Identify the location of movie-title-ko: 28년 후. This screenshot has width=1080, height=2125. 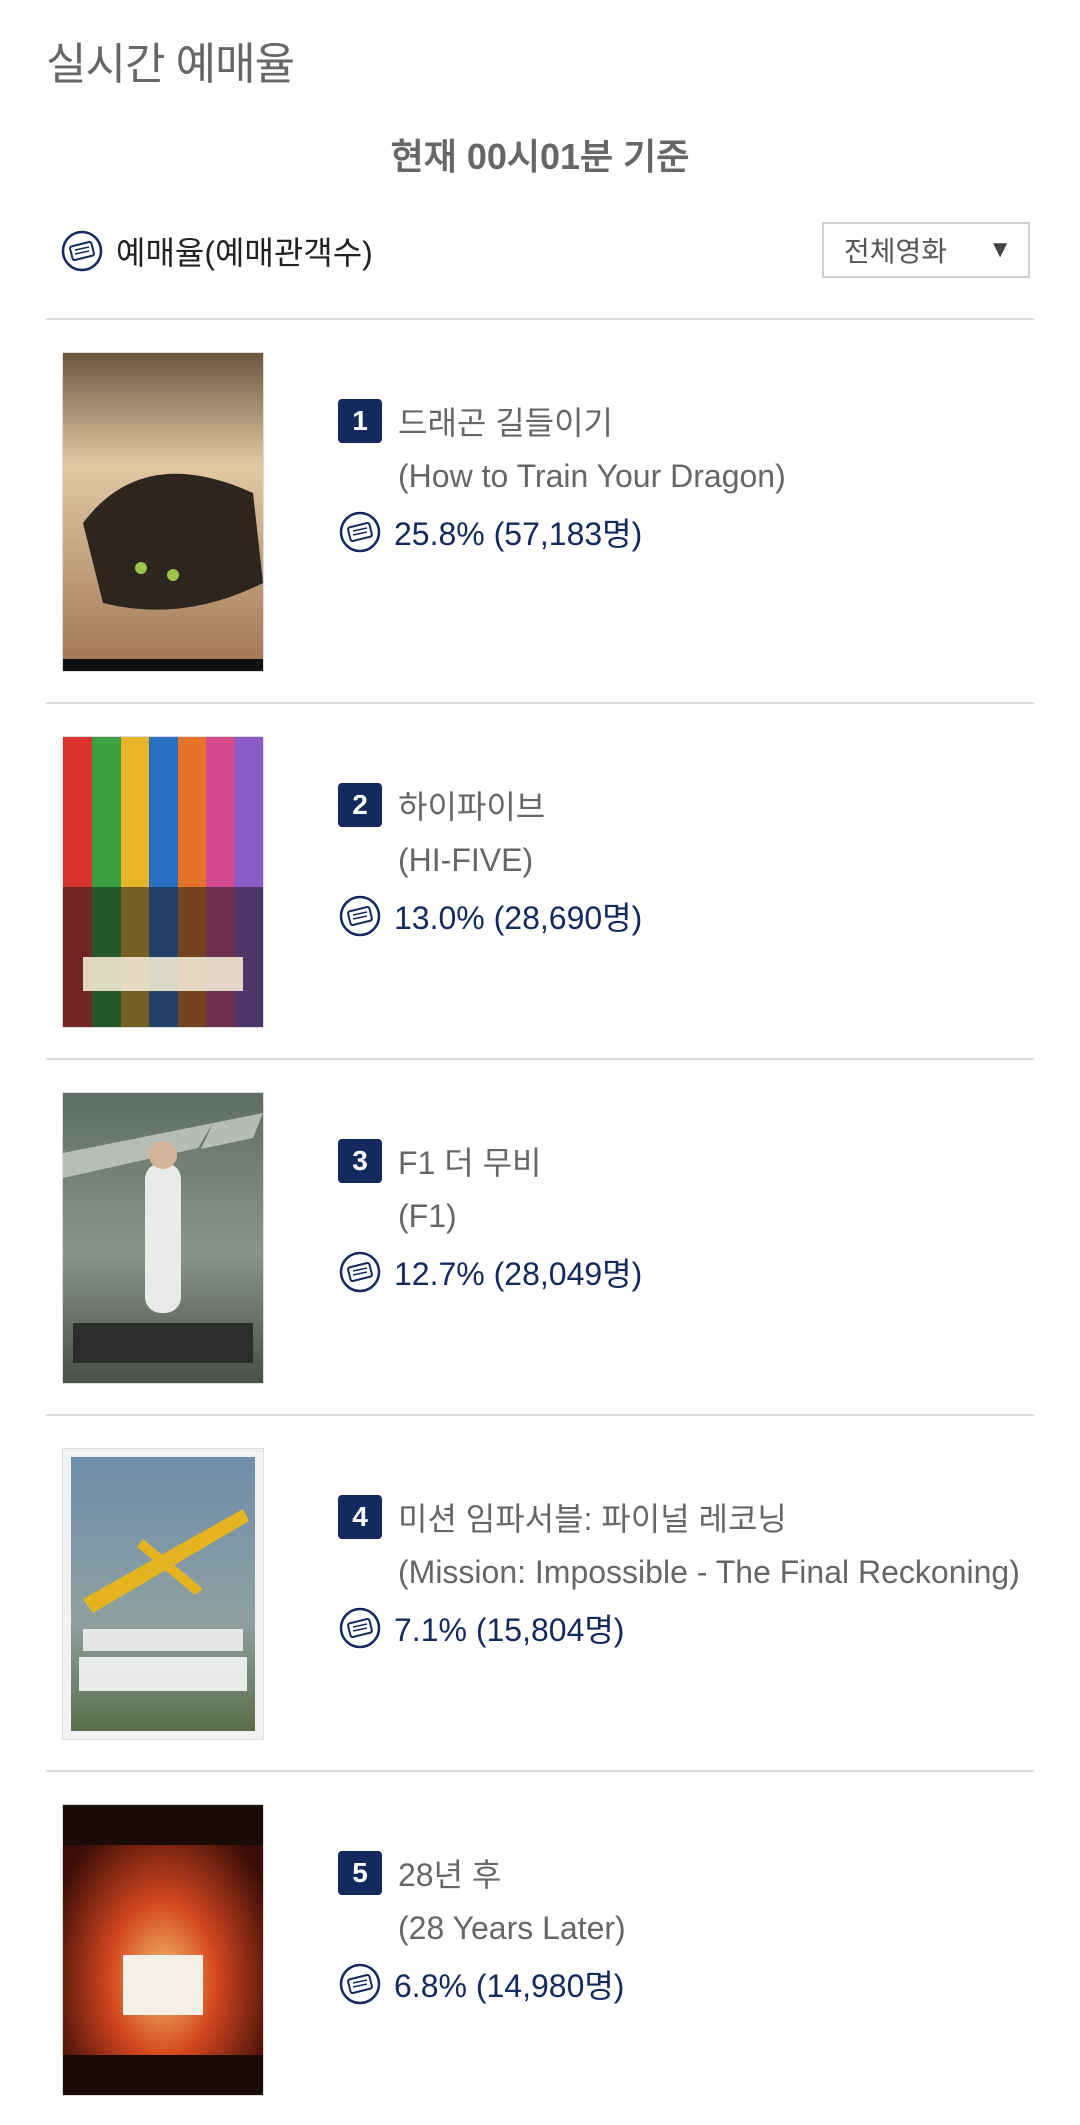
(449, 1873).